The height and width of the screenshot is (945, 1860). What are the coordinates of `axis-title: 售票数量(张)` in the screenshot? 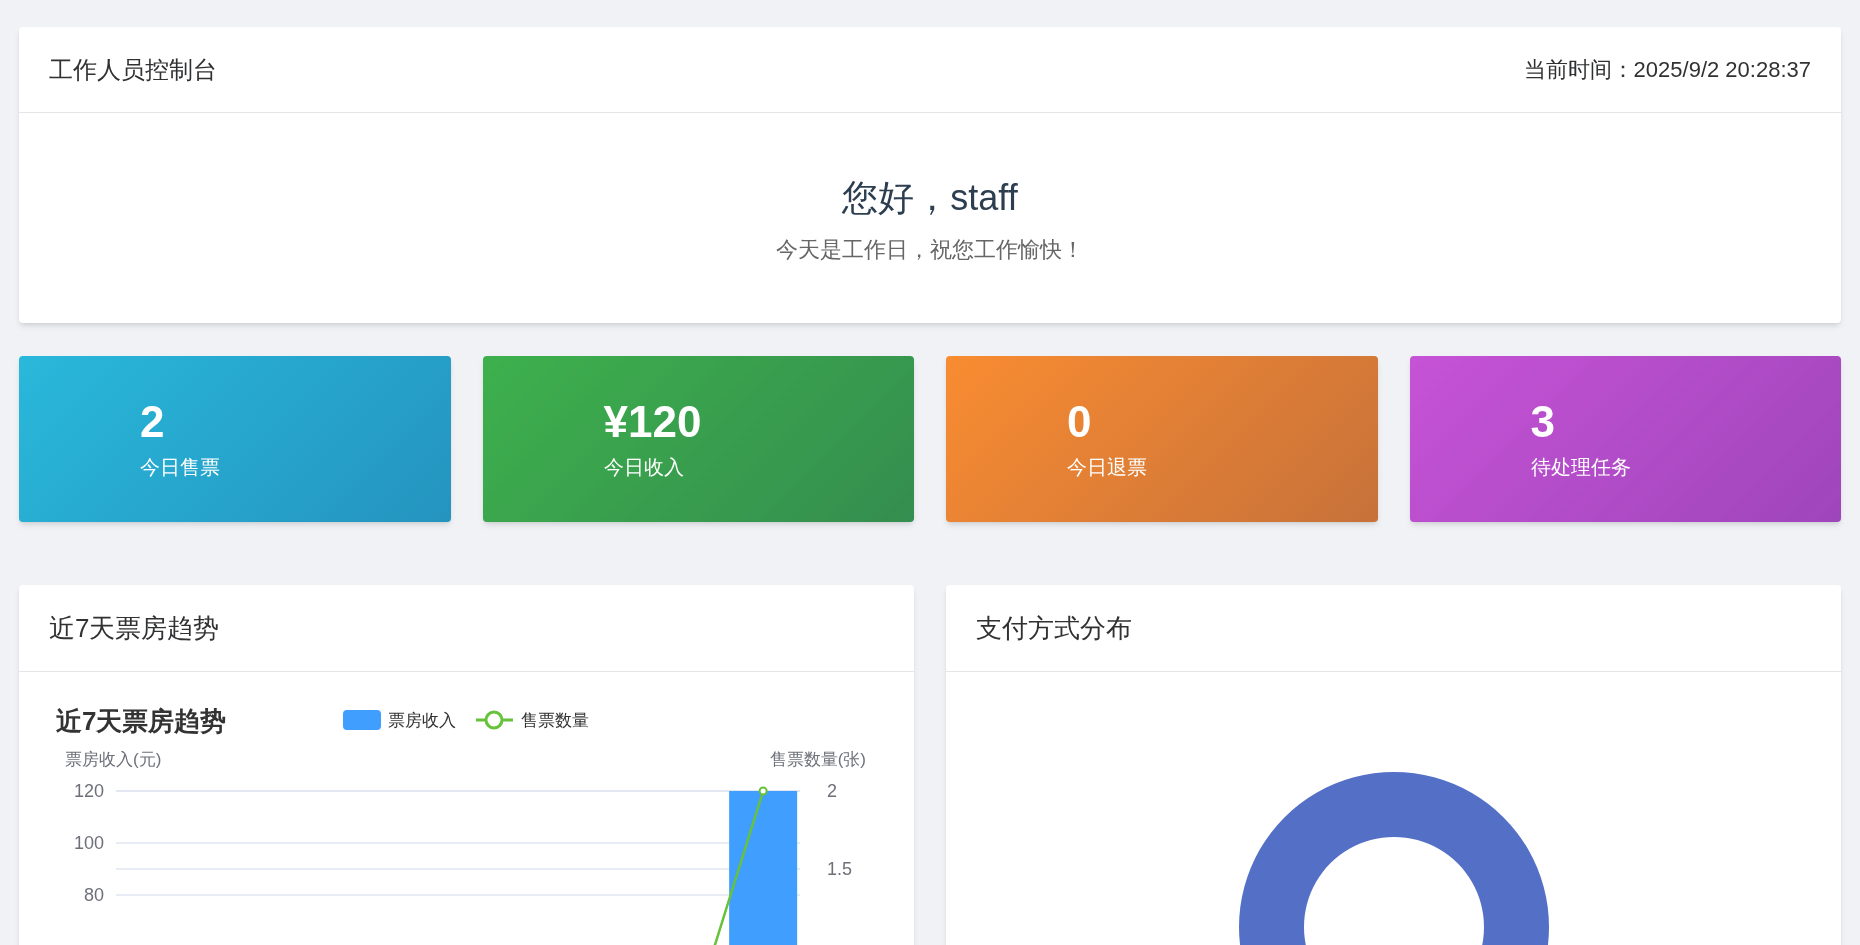 It's located at (817, 759).